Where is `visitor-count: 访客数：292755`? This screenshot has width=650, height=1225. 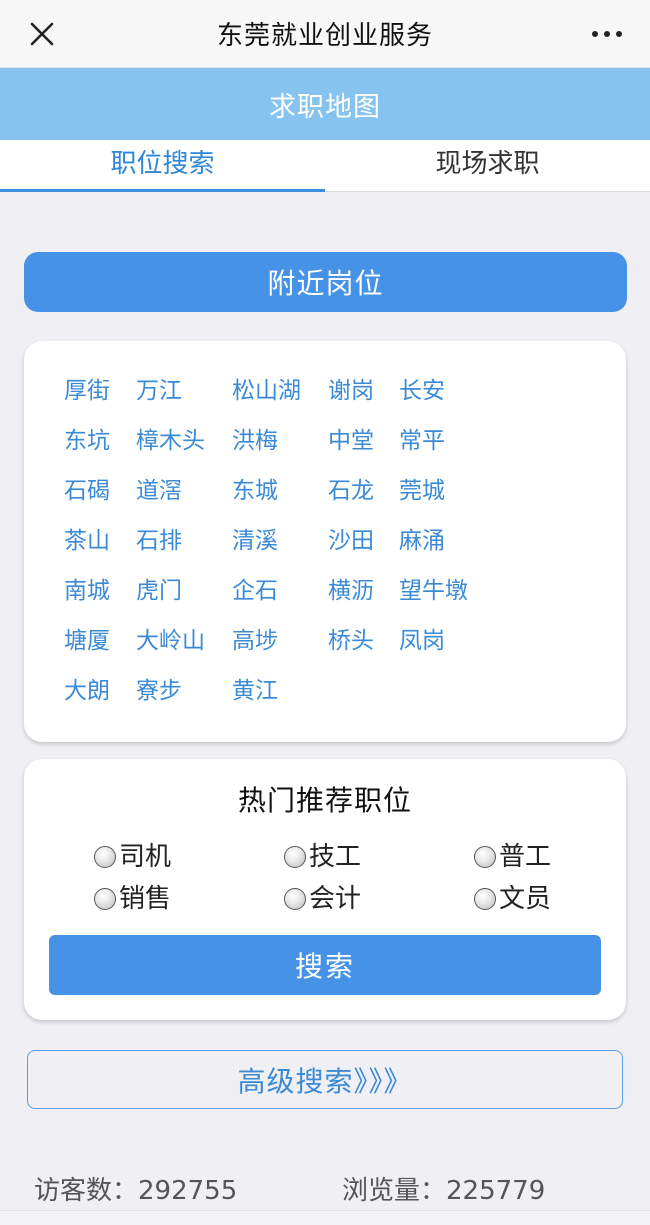 visitor-count: 访客数：292755 is located at coordinates (135, 1188).